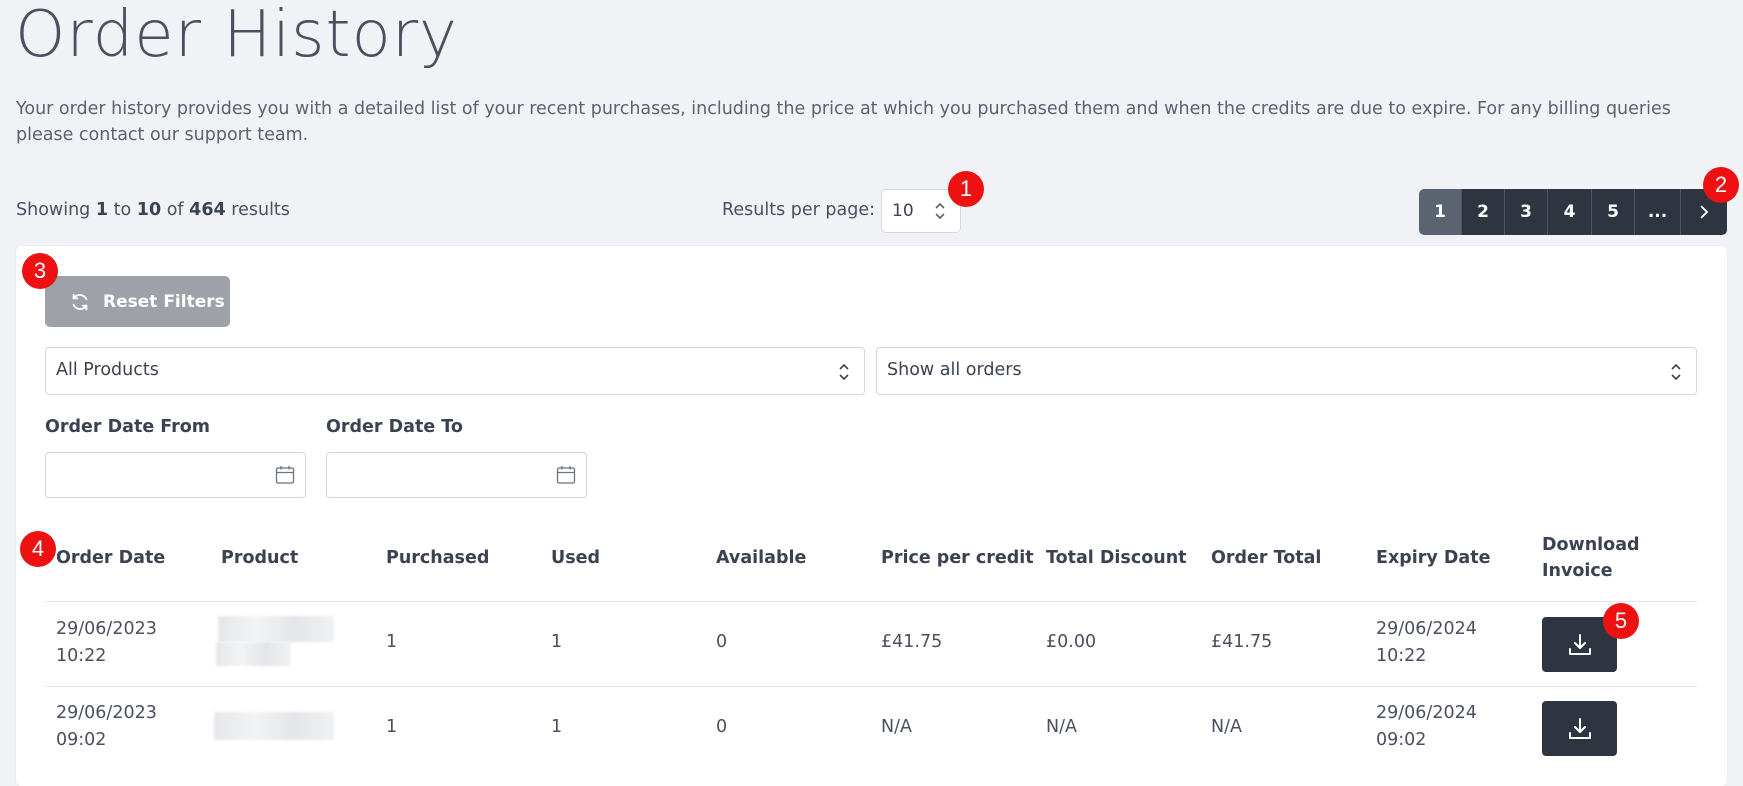  I want to click on order-time-value: 09:02, so click(81, 740).